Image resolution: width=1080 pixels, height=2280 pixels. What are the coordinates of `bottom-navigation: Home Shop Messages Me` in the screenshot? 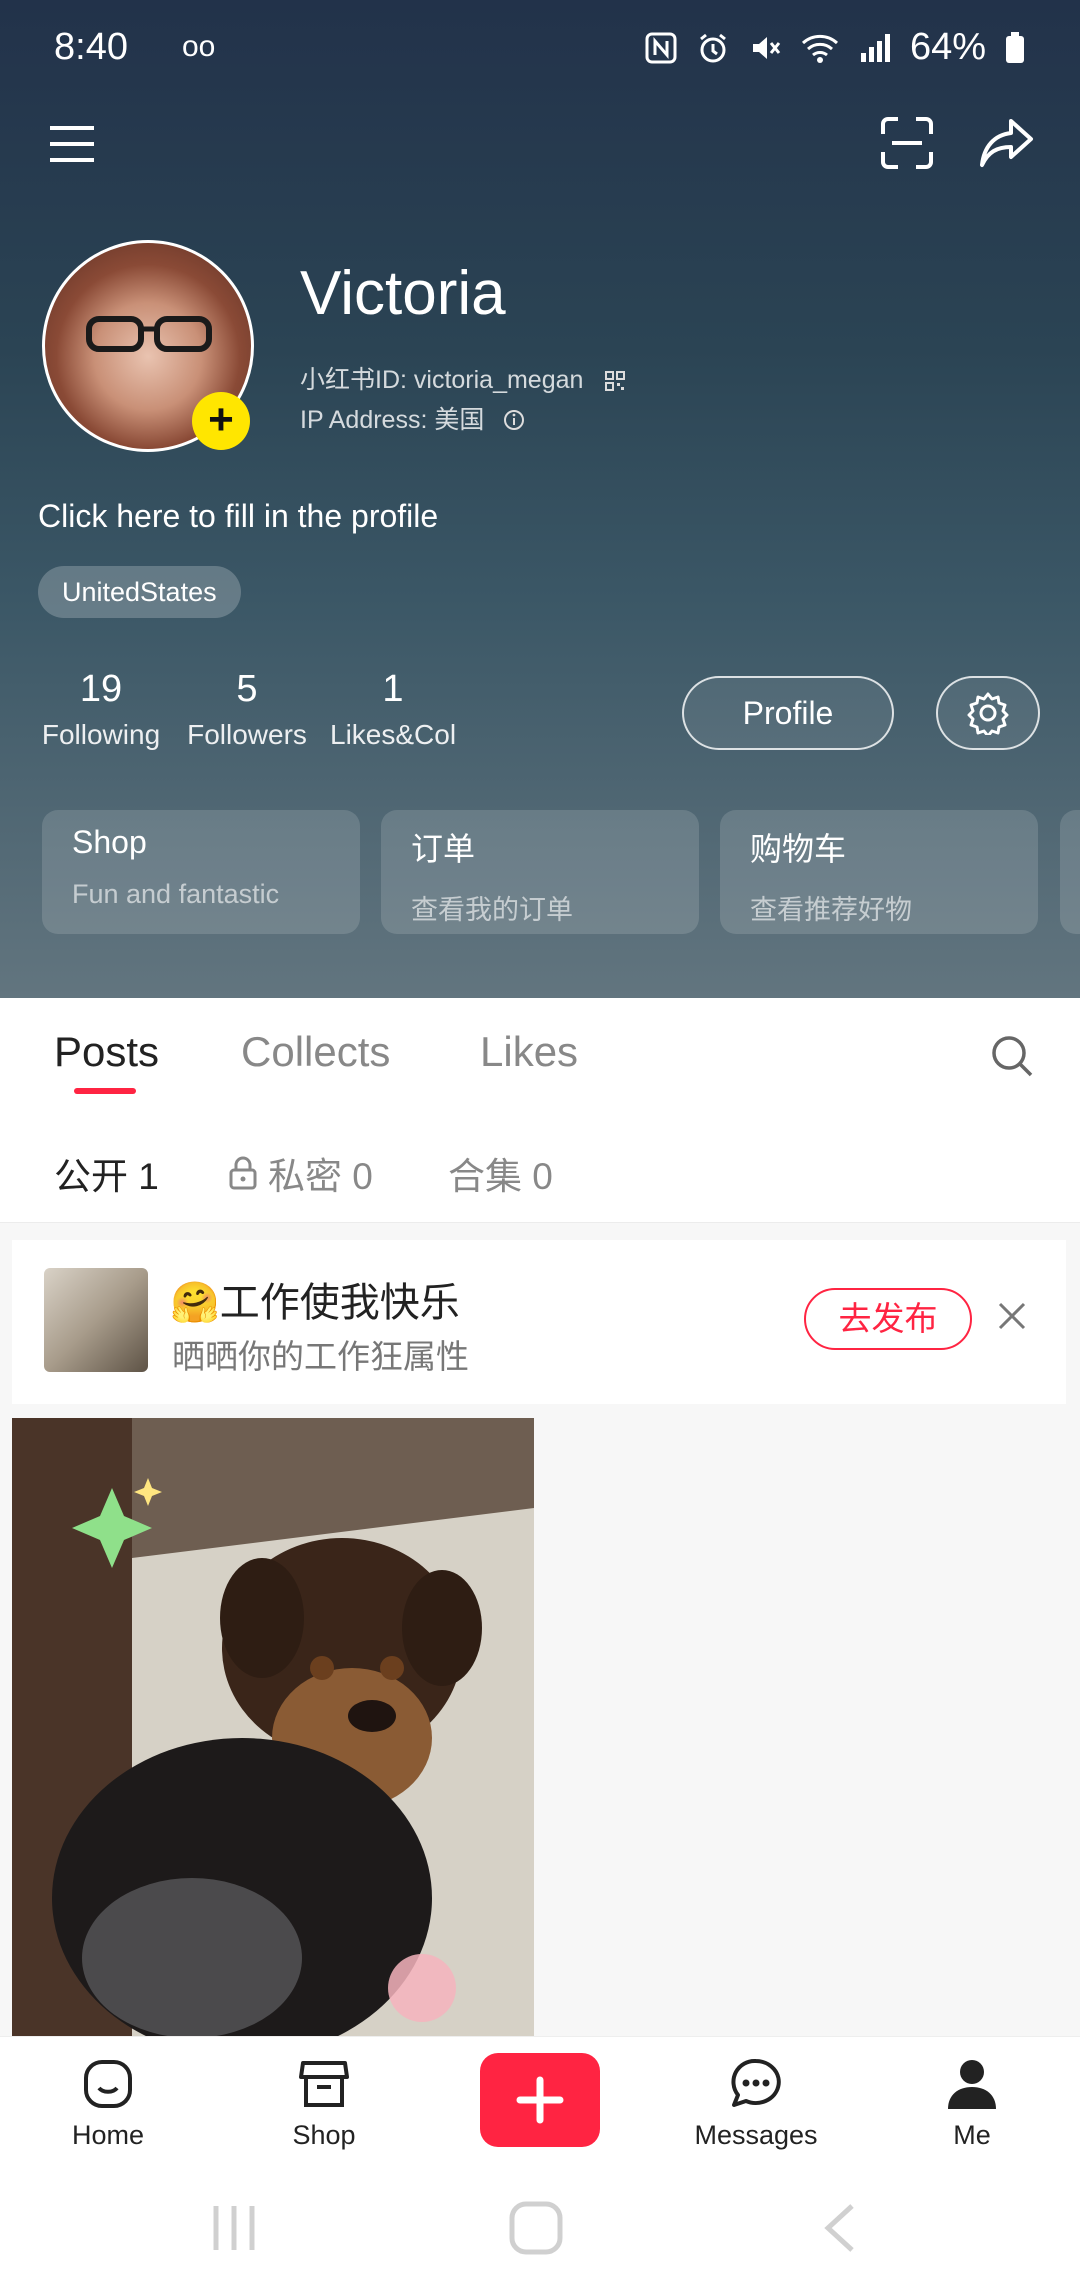 It's located at (540, 2111).